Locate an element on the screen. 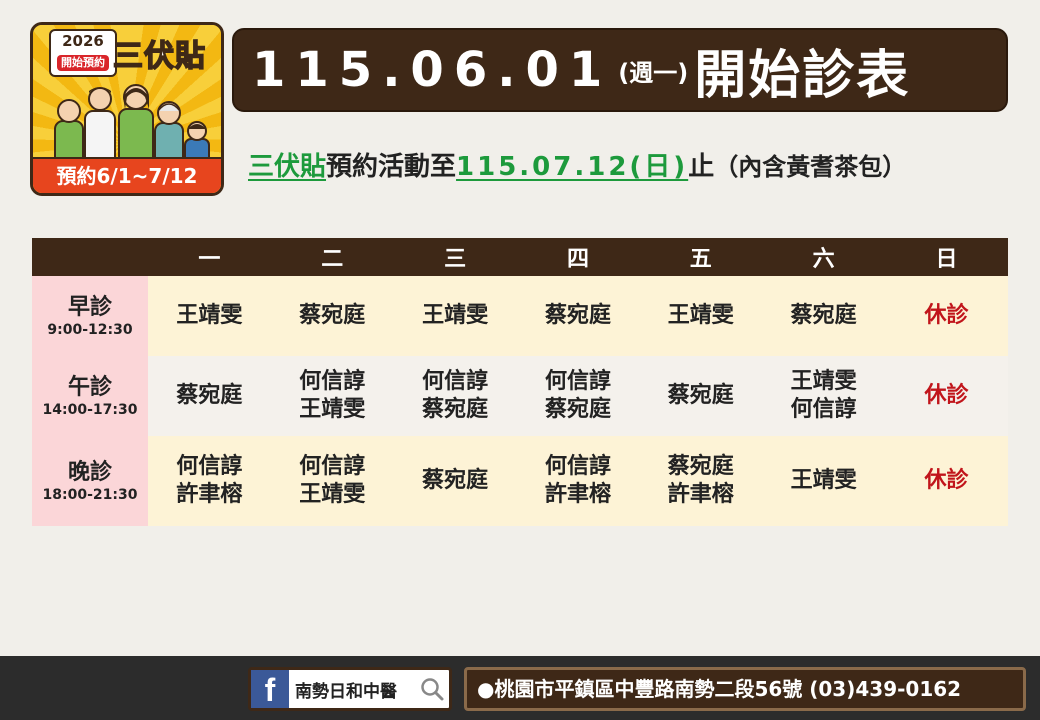  event-note: （內含黃耆茶包） is located at coordinates (810, 167).